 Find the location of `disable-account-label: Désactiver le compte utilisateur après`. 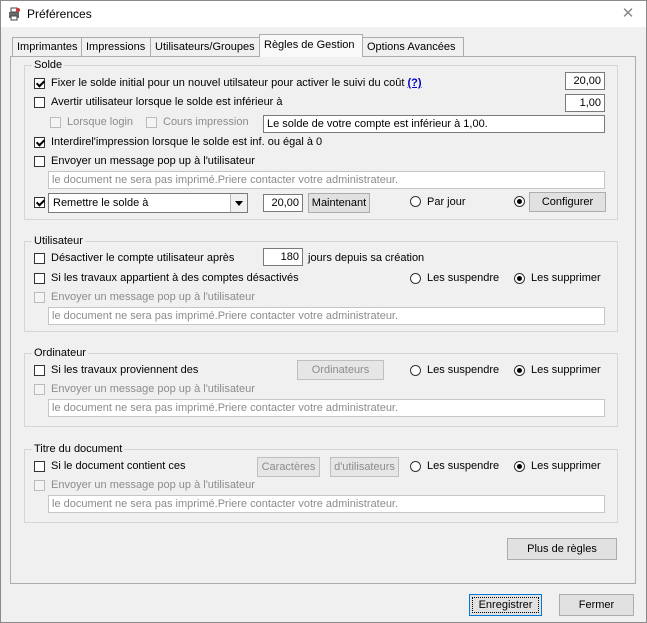

disable-account-label: Désactiver le compte utilisateur après is located at coordinates (143, 258).